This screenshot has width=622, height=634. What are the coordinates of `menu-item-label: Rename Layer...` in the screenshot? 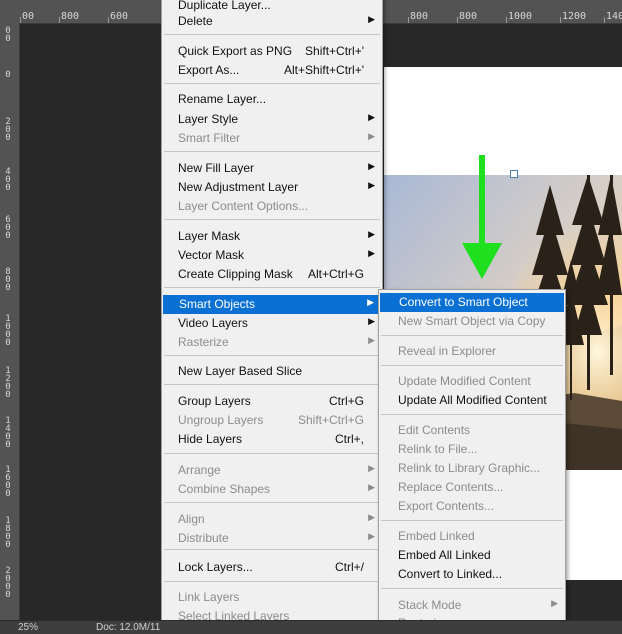 It's located at (222, 99).